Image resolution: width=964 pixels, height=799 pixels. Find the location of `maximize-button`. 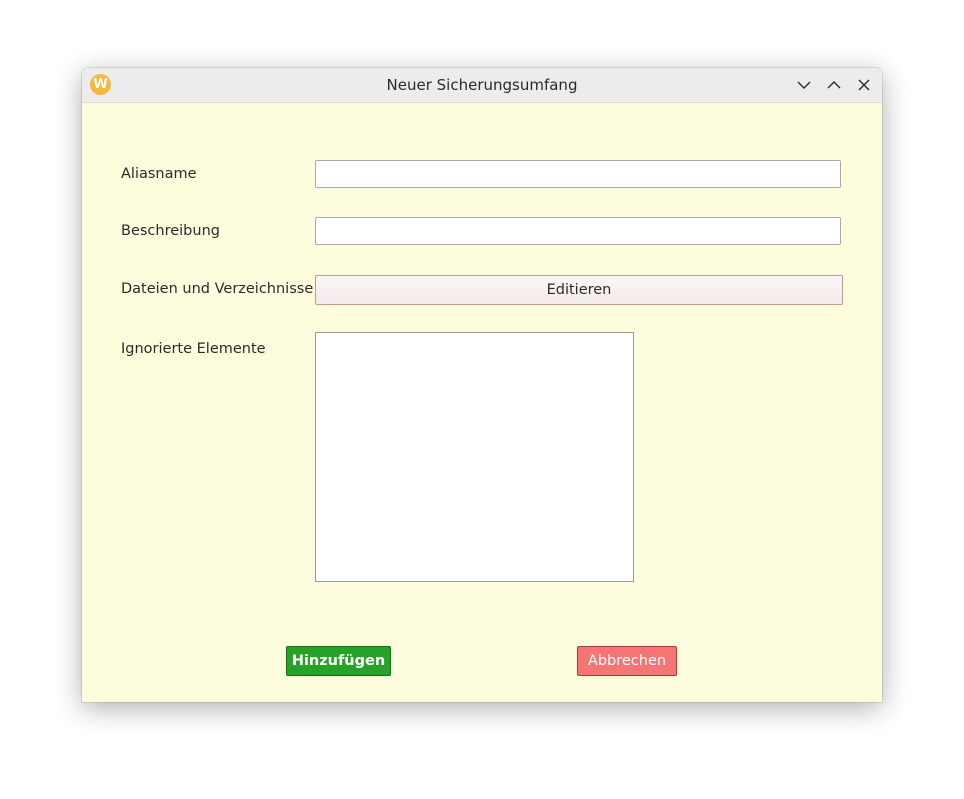

maximize-button is located at coordinates (834, 85).